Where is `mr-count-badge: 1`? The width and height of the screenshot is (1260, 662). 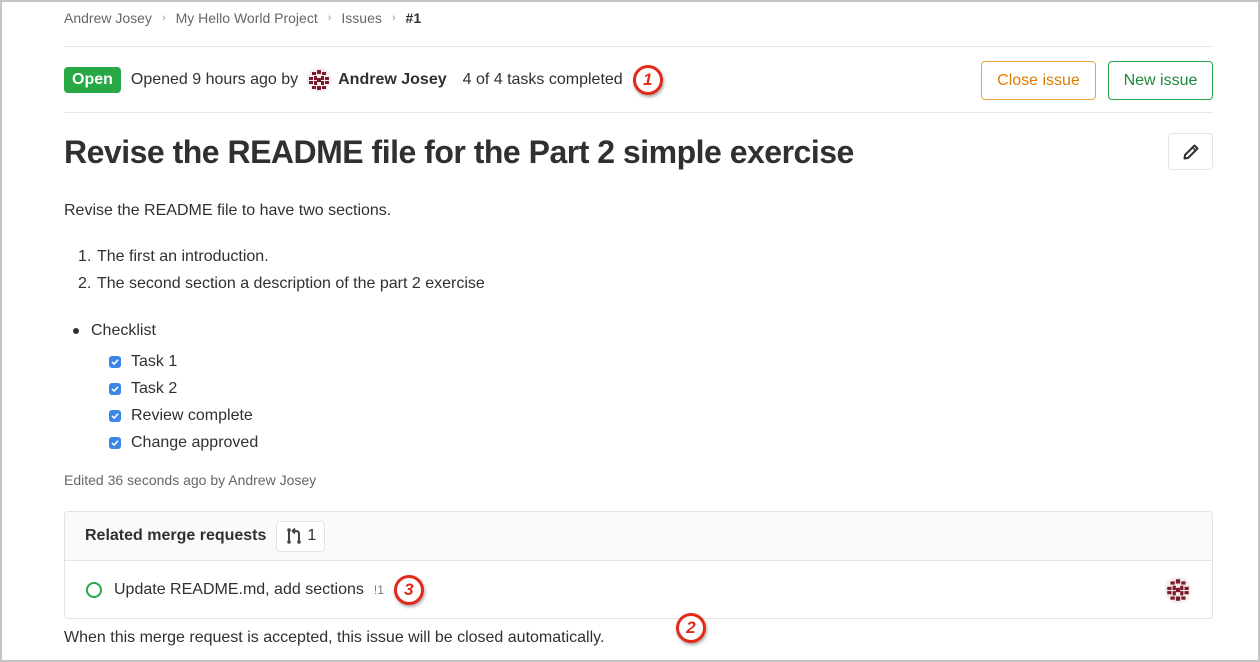
mr-count-badge: 1 is located at coordinates (301, 536).